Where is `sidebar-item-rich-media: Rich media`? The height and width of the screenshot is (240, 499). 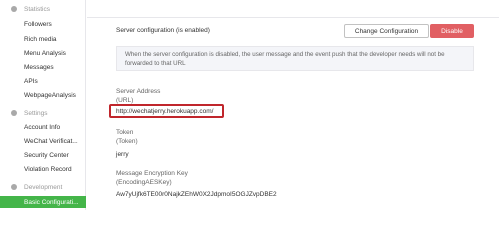 sidebar-item-rich-media: Rich media is located at coordinates (43, 39).